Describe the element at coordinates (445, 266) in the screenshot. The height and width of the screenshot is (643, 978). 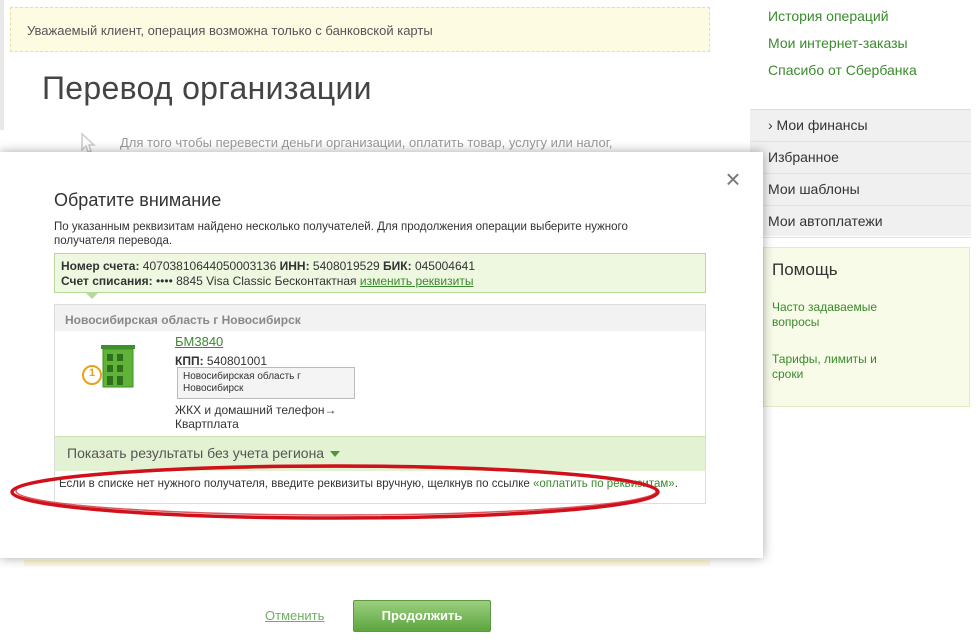
I see `bik-value: 045004641` at that location.